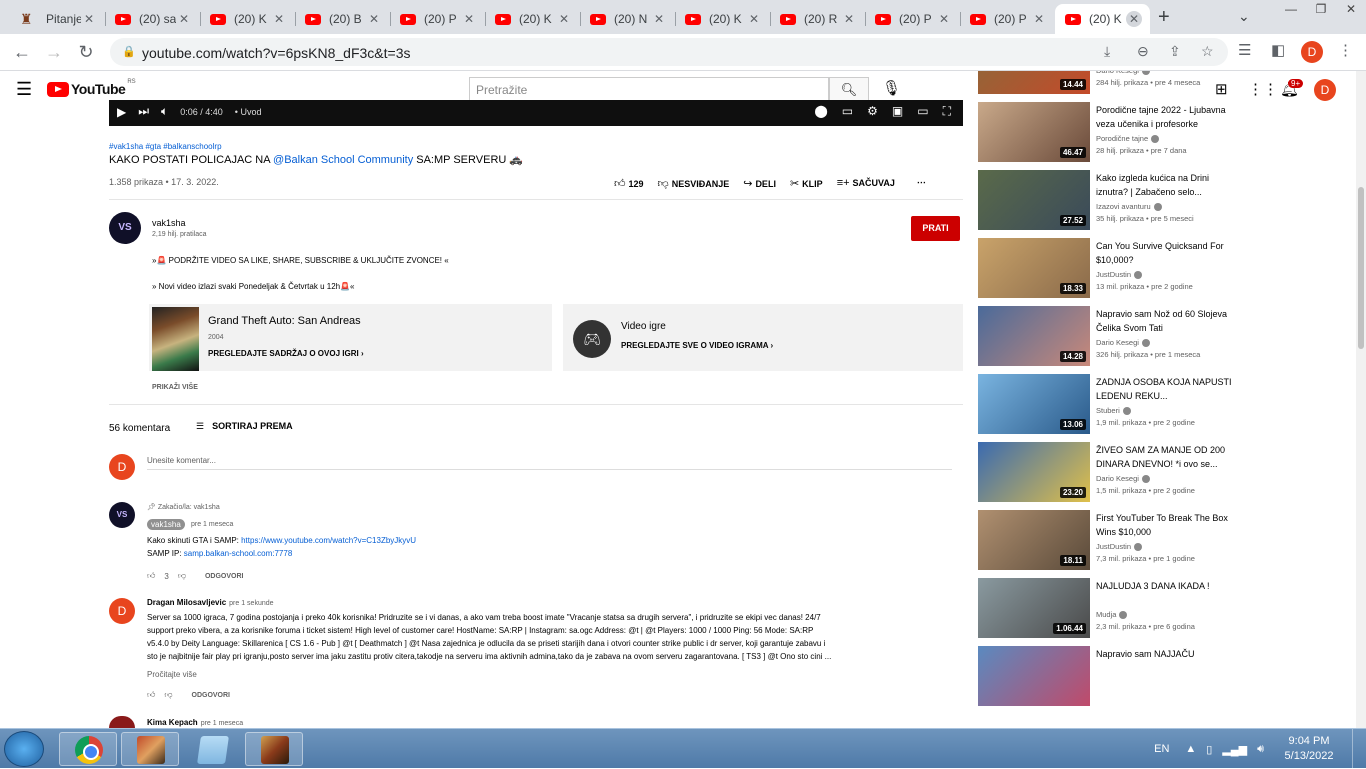 This screenshot has height=769, width=1366. Describe the element at coordinates (1034, 268) in the screenshot. I see `video-thumbnail: 18.33` at that location.